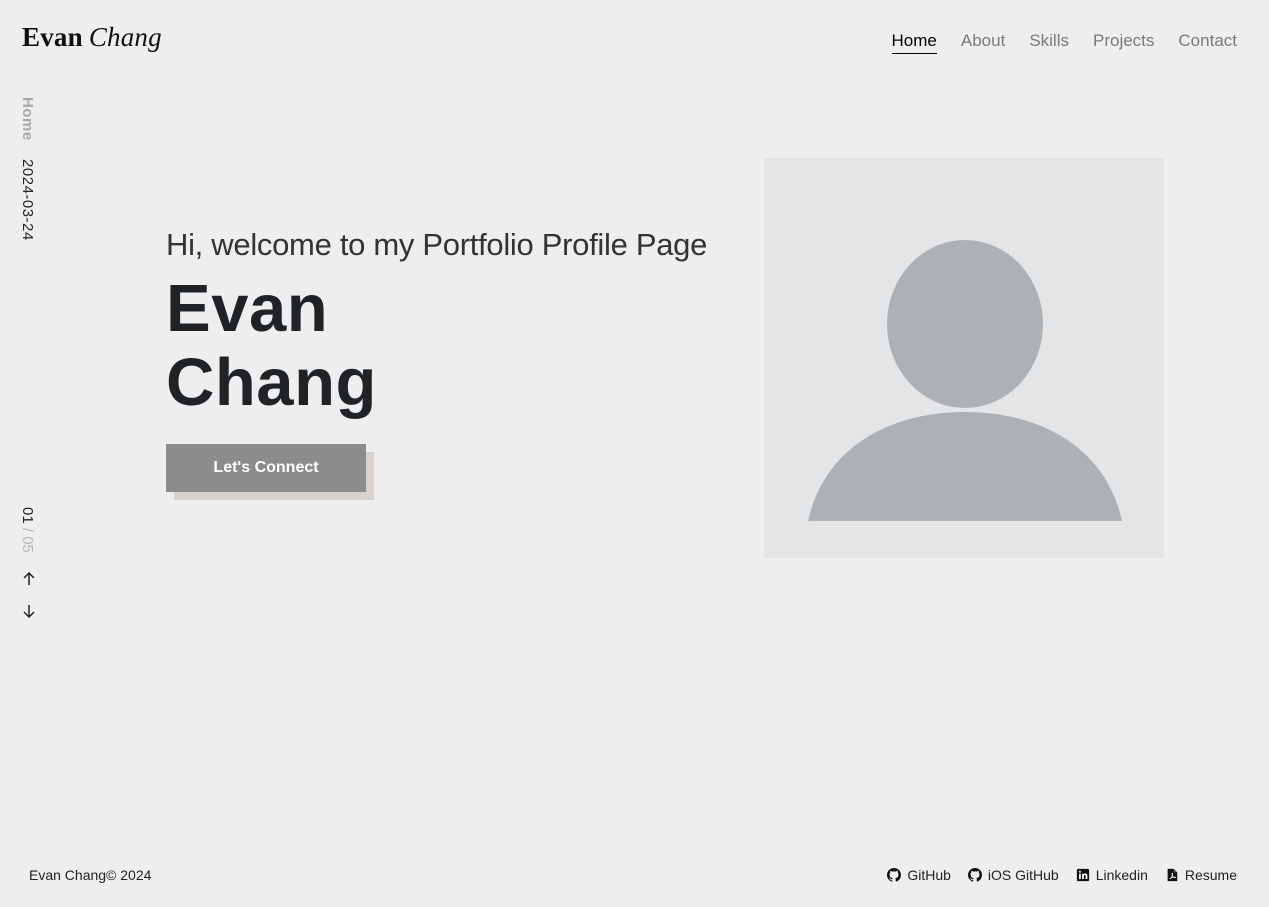 Image resolution: width=1269 pixels, height=907 pixels. Describe the element at coordinates (436, 346) in the screenshot. I see `hero-name: Evan Chang` at that location.